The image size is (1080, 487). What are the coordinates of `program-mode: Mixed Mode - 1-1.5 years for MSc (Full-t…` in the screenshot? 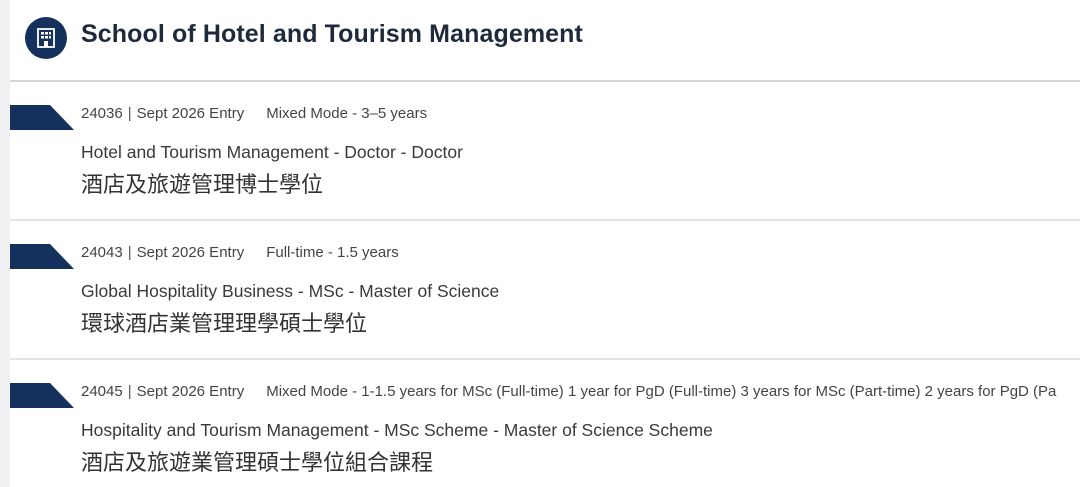 It's located at (661, 391).